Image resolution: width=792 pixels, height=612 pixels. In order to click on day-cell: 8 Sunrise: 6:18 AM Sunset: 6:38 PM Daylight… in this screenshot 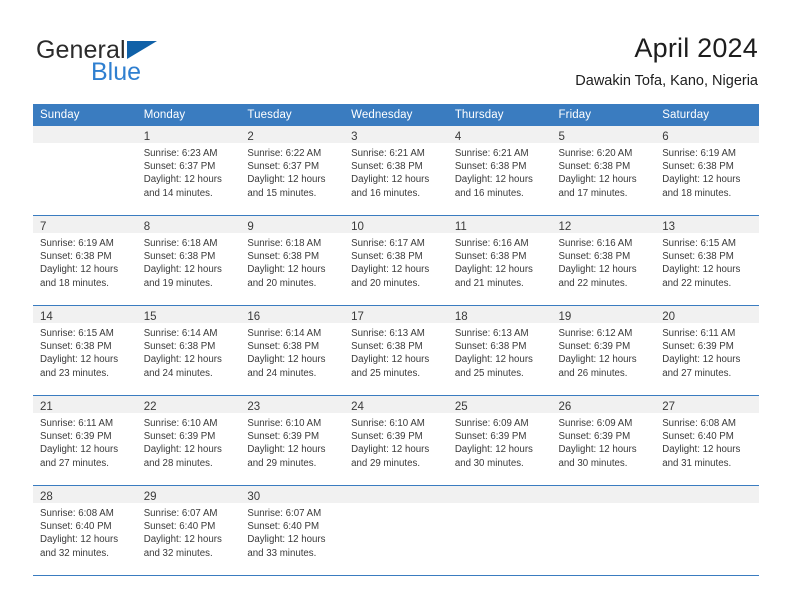, I will do `click(188, 260)`.